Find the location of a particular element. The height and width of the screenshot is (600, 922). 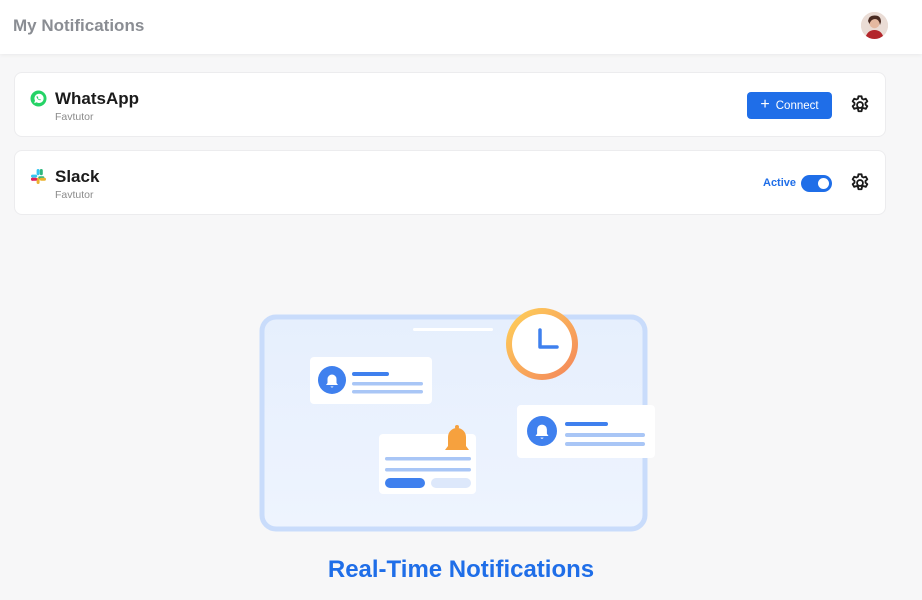

status-label: Active is located at coordinates (780, 183).